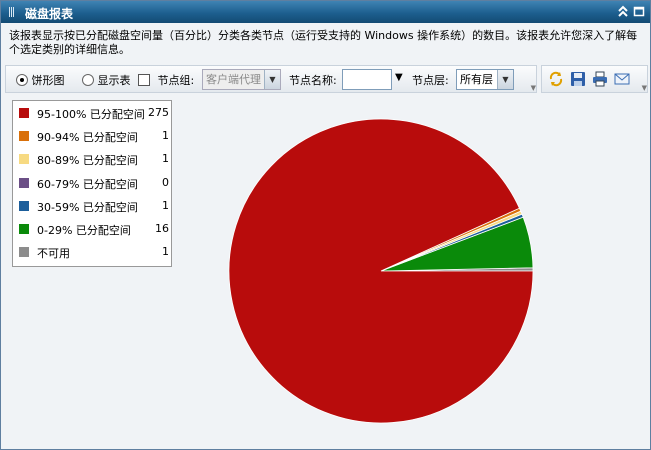 This screenshot has height=450, width=651. I want to click on node-level-label: 节点层:, so click(430, 80).